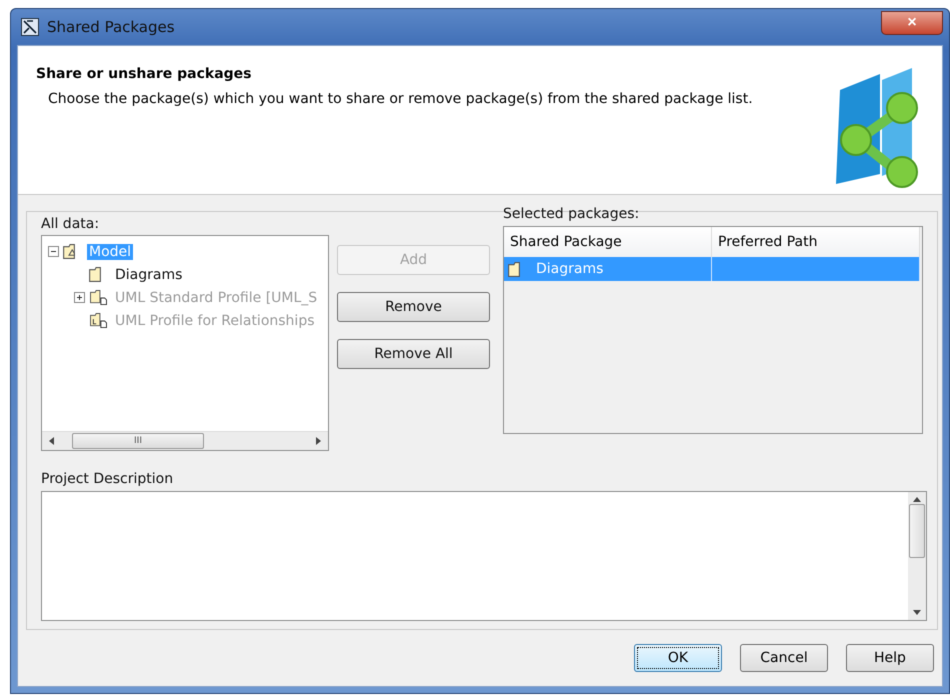  I want to click on horizontal-scrollbar: III, so click(185, 440).